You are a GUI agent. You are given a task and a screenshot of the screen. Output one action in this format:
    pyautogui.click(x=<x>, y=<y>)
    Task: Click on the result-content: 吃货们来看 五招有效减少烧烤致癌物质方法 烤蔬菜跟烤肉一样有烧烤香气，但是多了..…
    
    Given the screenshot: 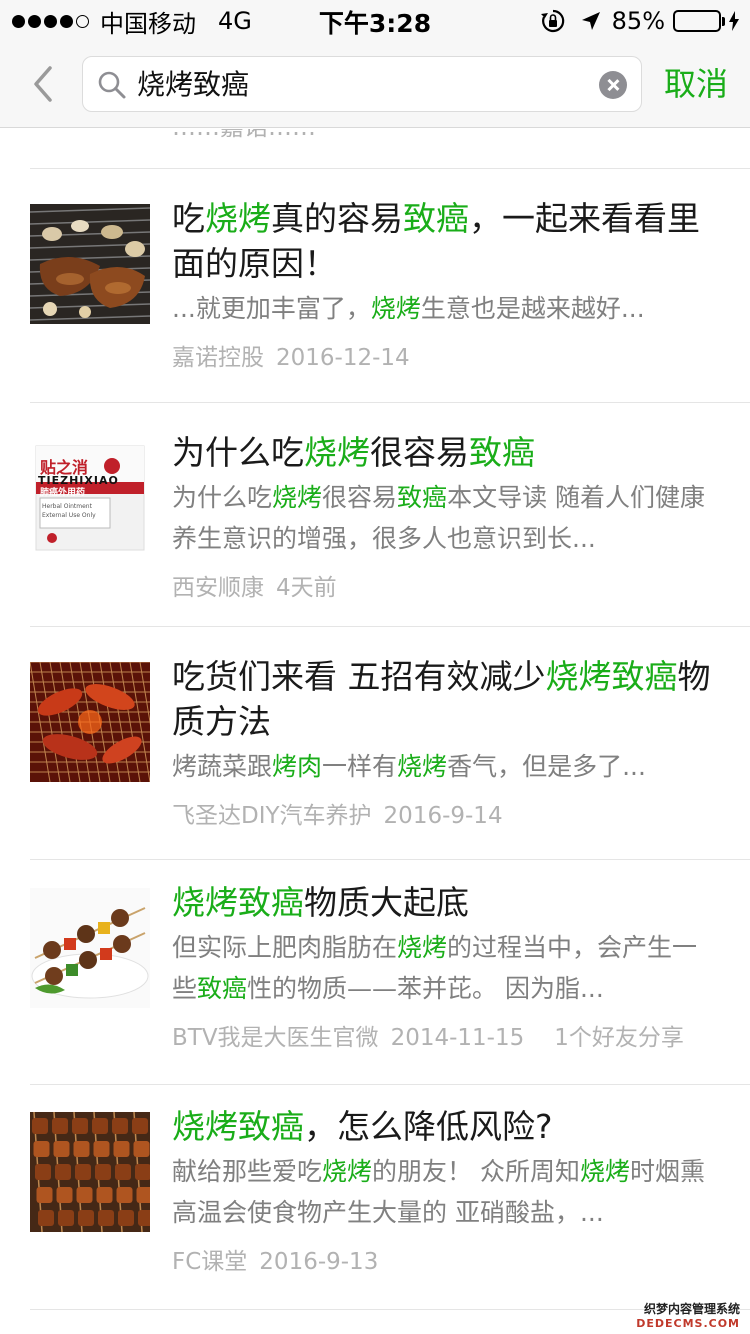 What is the action you would take?
    pyautogui.click(x=446, y=743)
    